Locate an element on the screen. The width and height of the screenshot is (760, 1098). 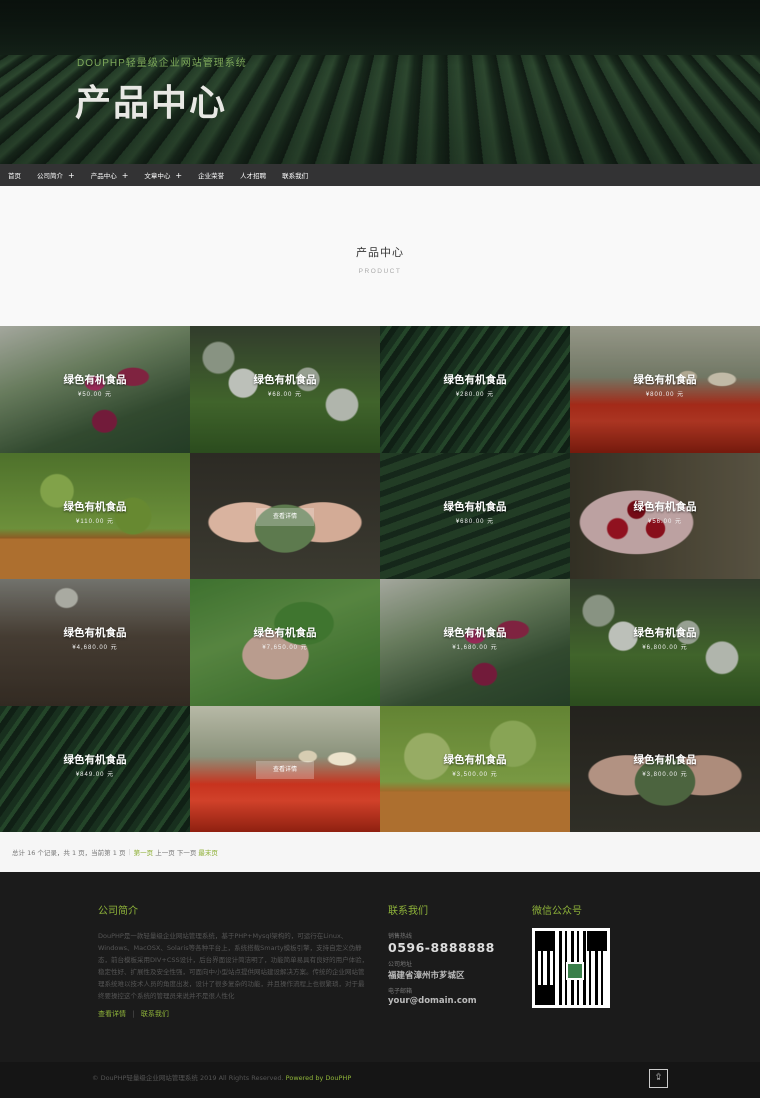
product-card: 绿色有机食品 ¥680.00 元 is located at coordinates (475, 515).